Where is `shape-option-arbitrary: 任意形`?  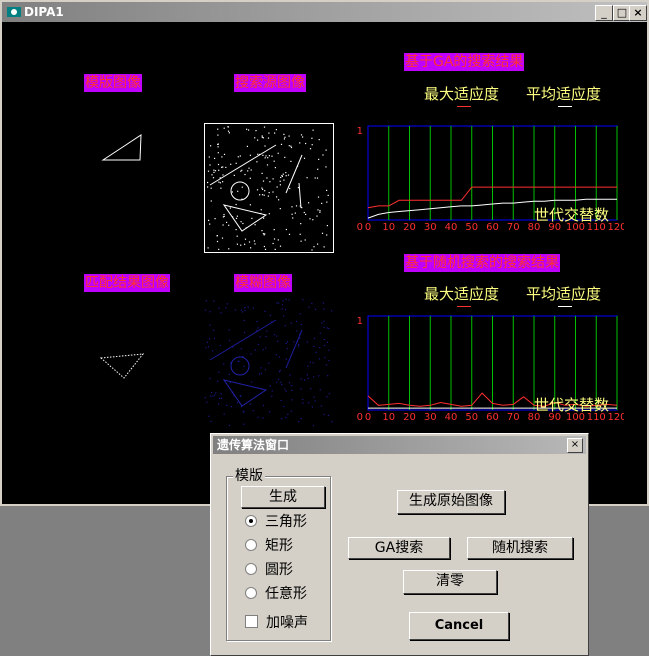
shape-option-arbitrary: 任意形 is located at coordinates (276, 594).